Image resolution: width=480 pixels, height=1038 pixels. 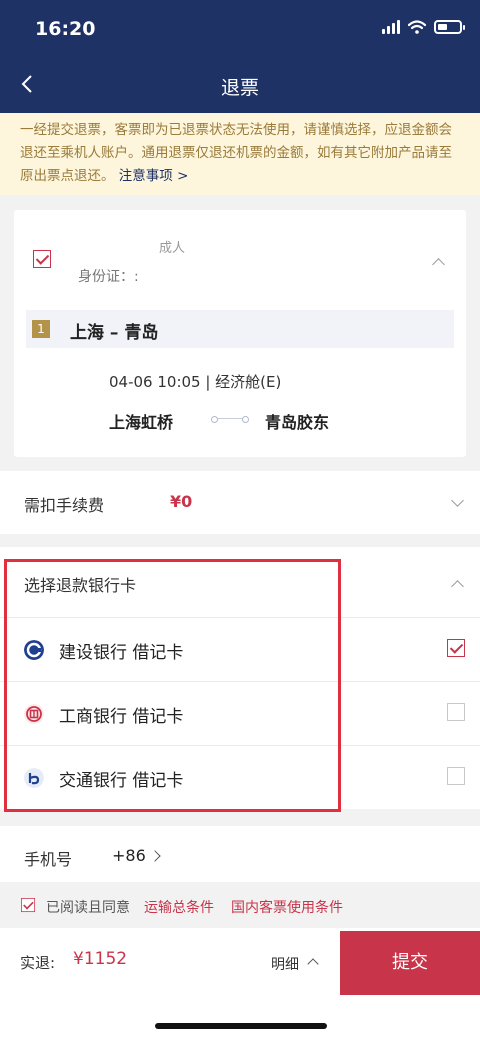 I want to click on agreement-text: 已阅读且同意, so click(x=88, y=908).